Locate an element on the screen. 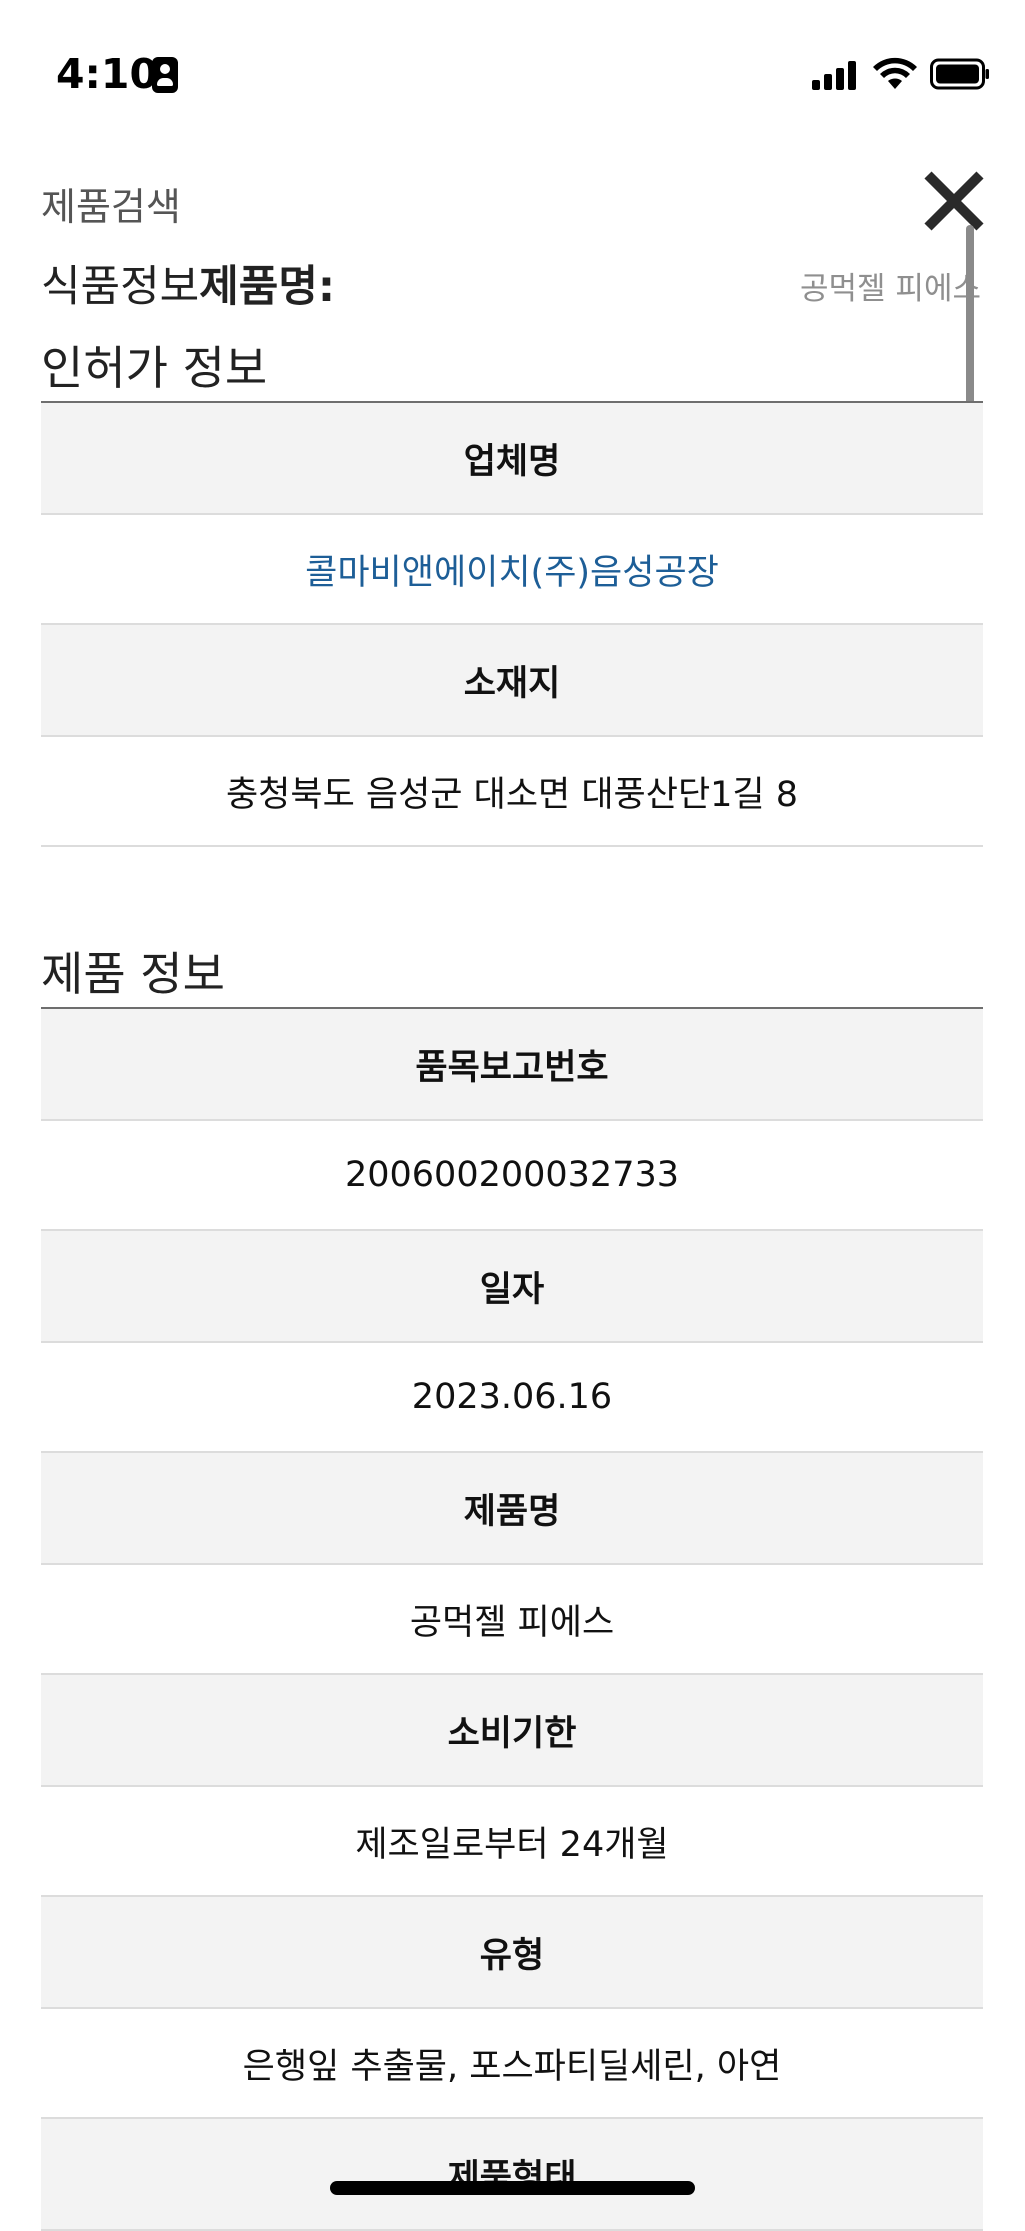  home-indicator is located at coordinates (512, 2188).